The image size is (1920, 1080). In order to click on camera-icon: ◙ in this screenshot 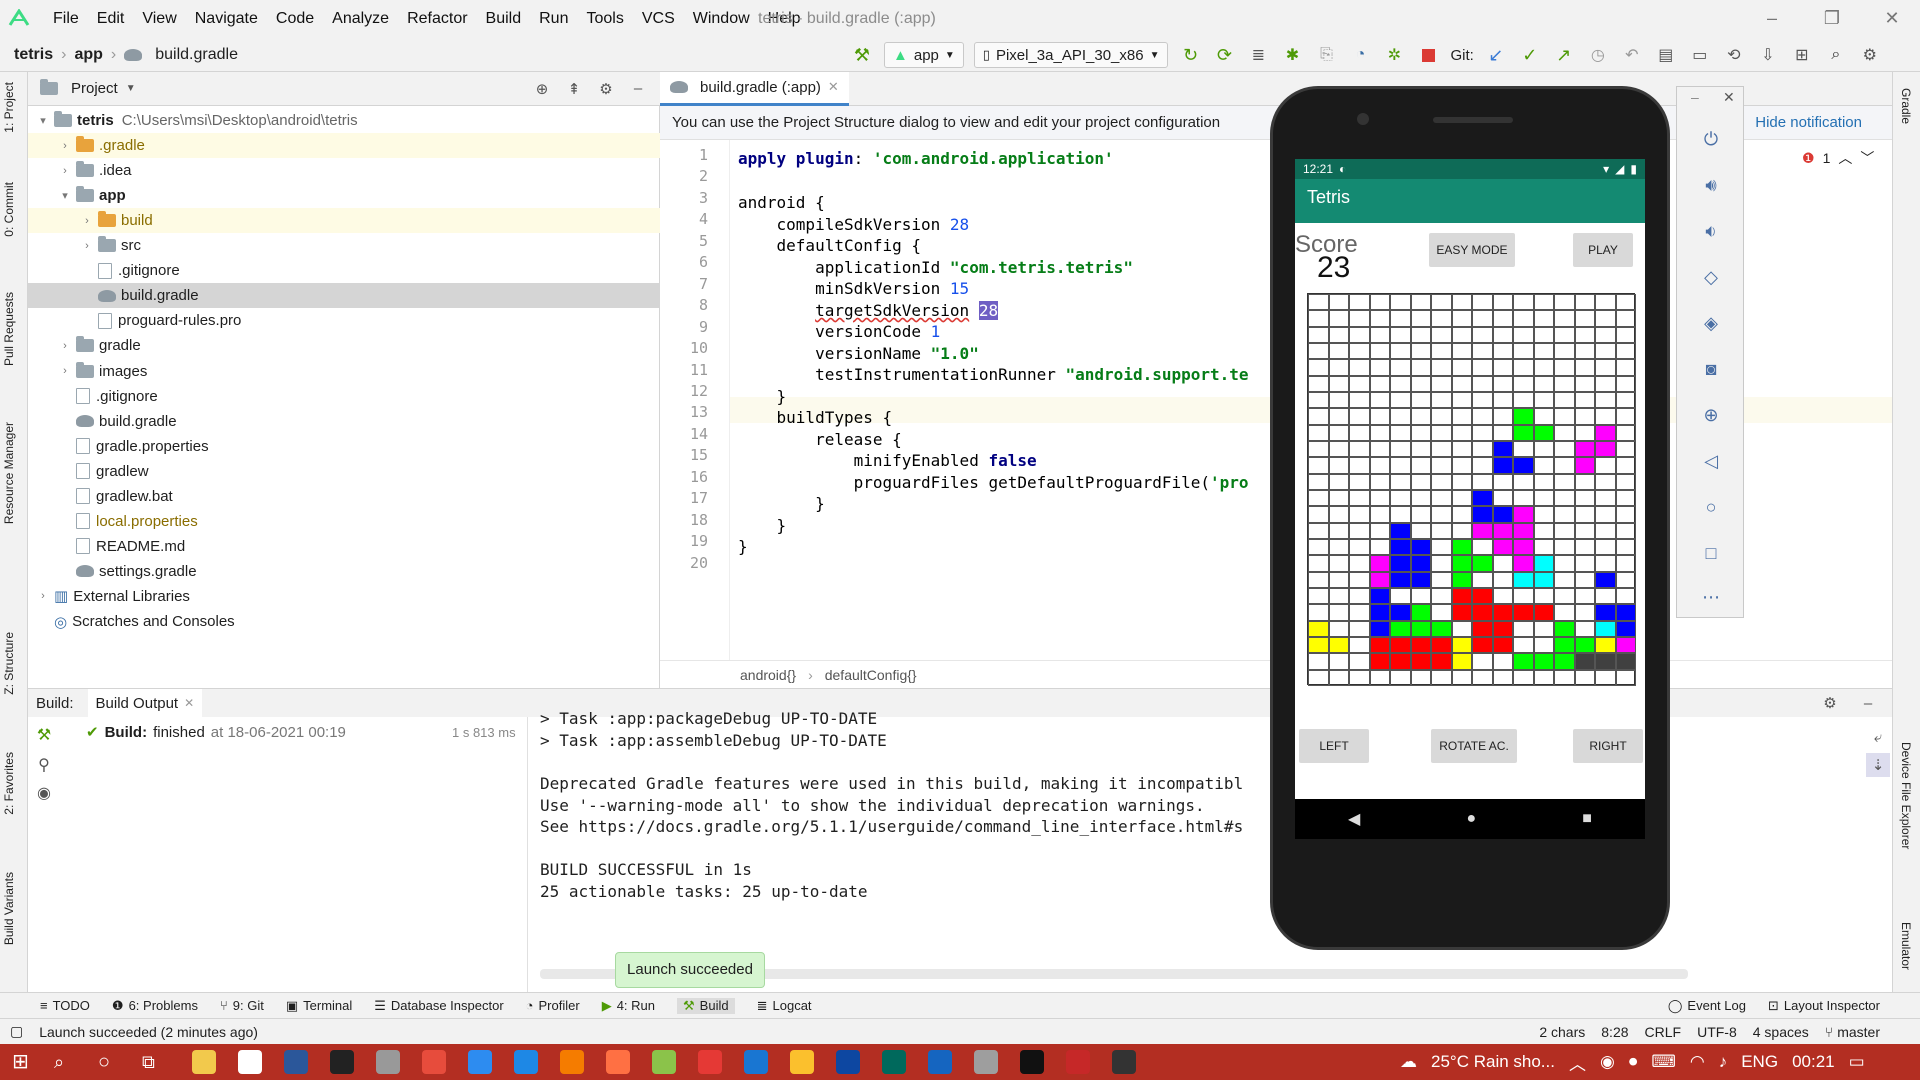, I will do `click(1711, 369)`.